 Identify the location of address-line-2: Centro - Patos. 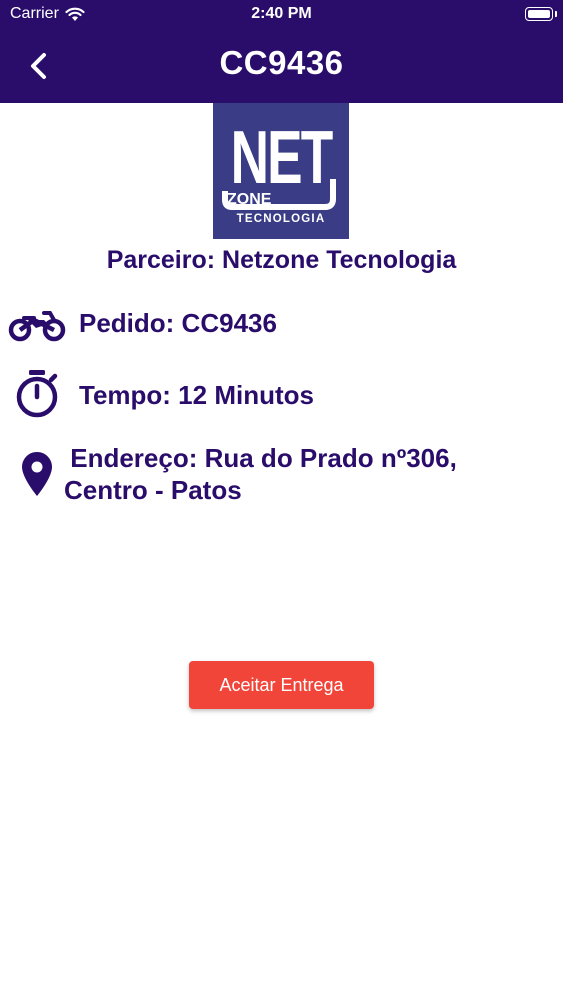
(153, 490).